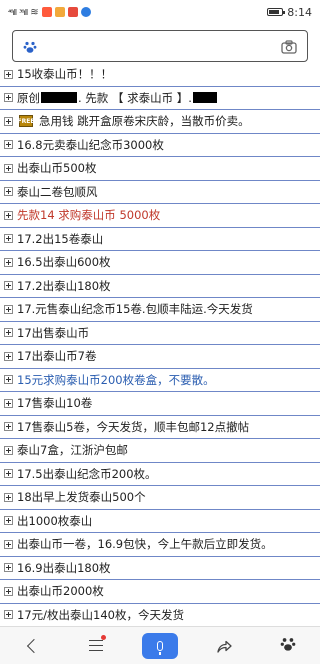 The width and height of the screenshot is (320, 664). Describe the element at coordinates (116, 379) in the screenshot. I see `thread-title: 15元求购泰山币200枚卷盒，不要散。` at that location.